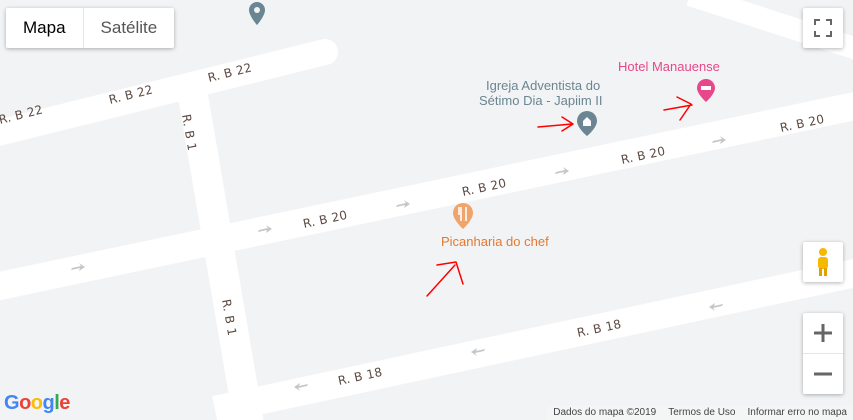 This screenshot has width=853, height=420. Describe the element at coordinates (169, 92) in the screenshot. I see `road-b22` at that location.